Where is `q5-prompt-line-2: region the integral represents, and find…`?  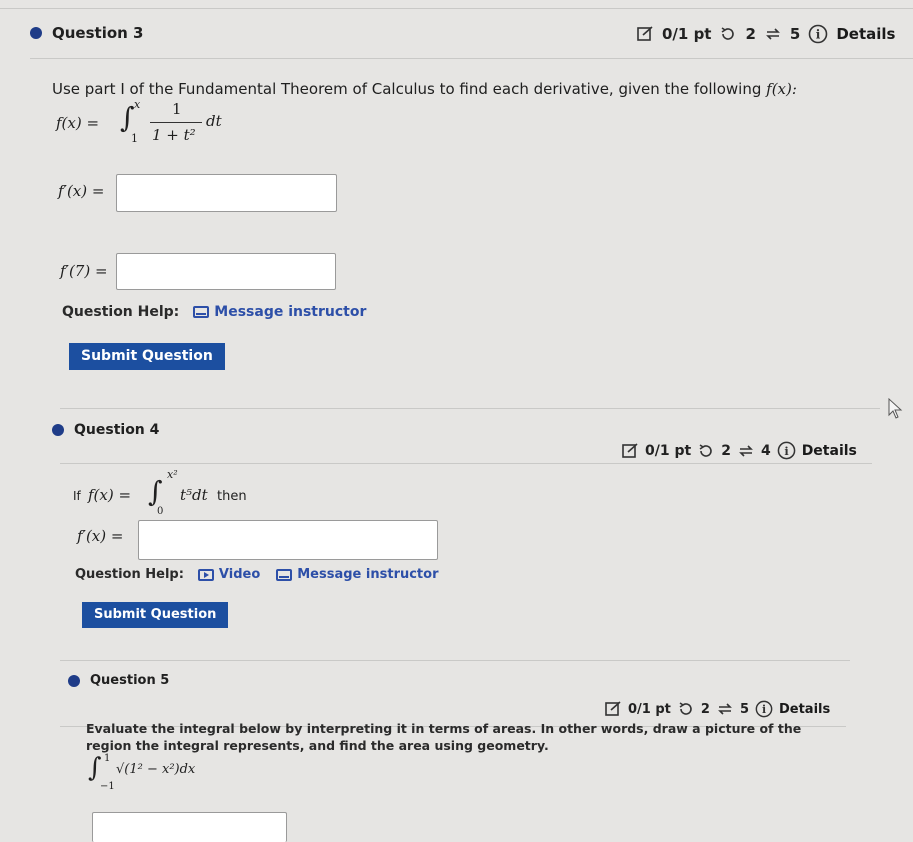
q5-prompt-line-2: region the integral represents, and find… is located at coordinates (317, 745).